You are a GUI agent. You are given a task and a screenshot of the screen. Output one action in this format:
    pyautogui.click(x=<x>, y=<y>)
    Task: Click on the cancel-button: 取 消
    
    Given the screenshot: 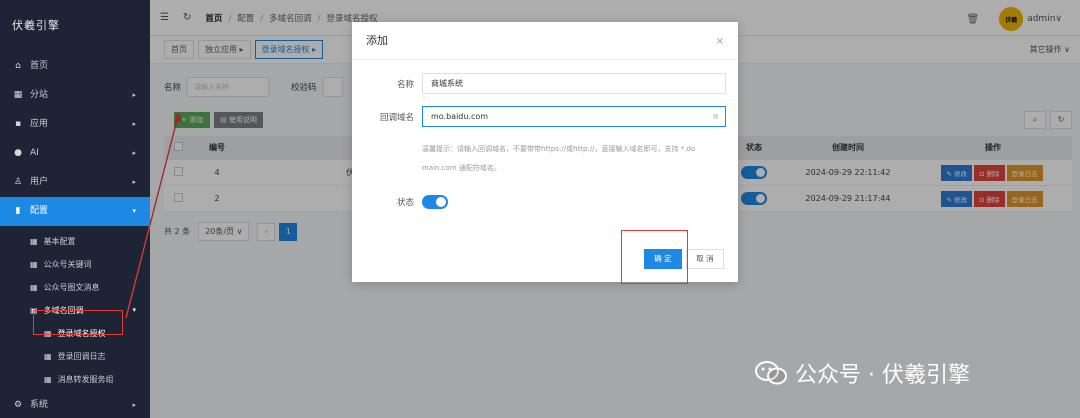 What is the action you would take?
    pyautogui.click(x=705, y=259)
    